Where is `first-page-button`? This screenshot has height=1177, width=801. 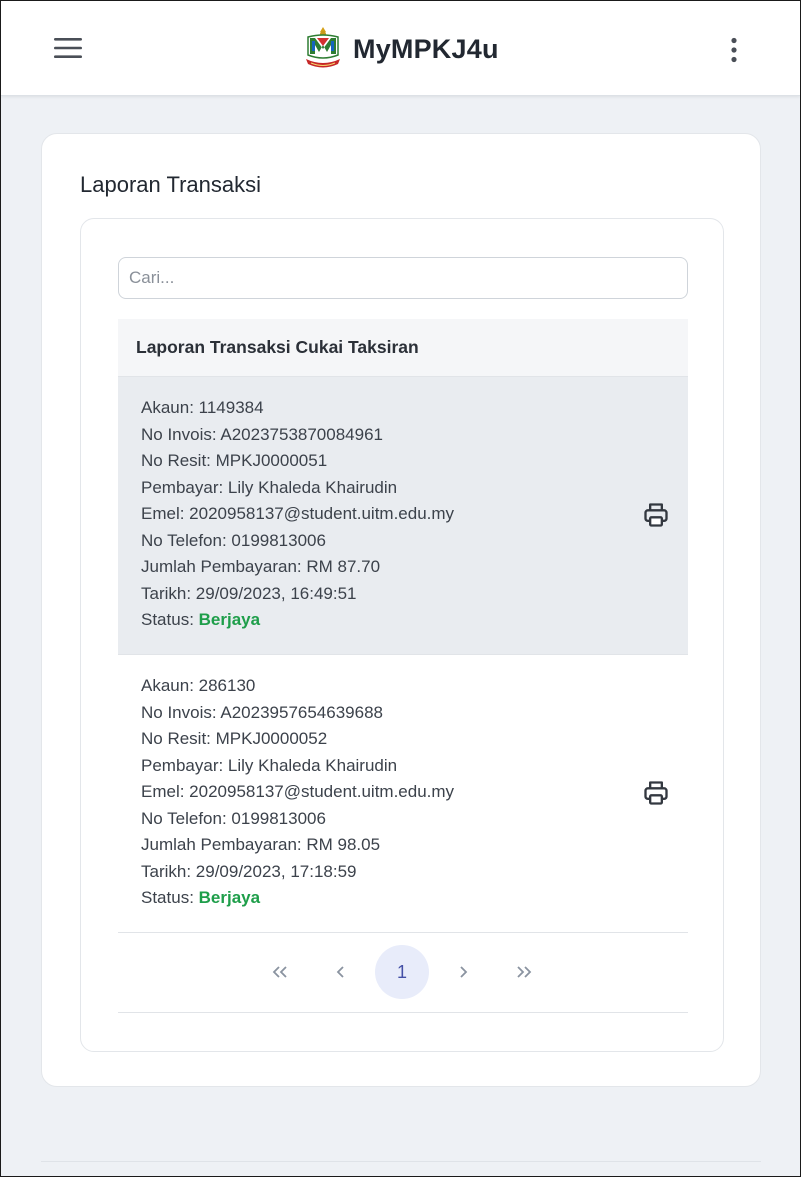 first-page-button is located at coordinates (280, 972).